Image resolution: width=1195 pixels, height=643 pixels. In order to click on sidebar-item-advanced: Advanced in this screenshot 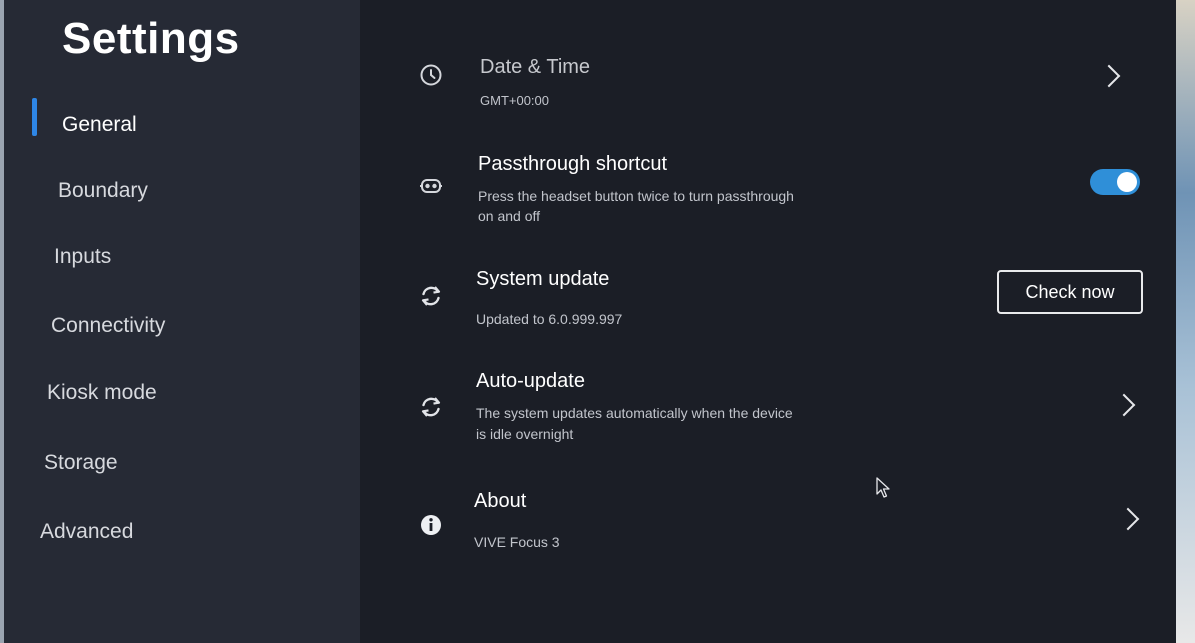, I will do `click(86, 532)`.